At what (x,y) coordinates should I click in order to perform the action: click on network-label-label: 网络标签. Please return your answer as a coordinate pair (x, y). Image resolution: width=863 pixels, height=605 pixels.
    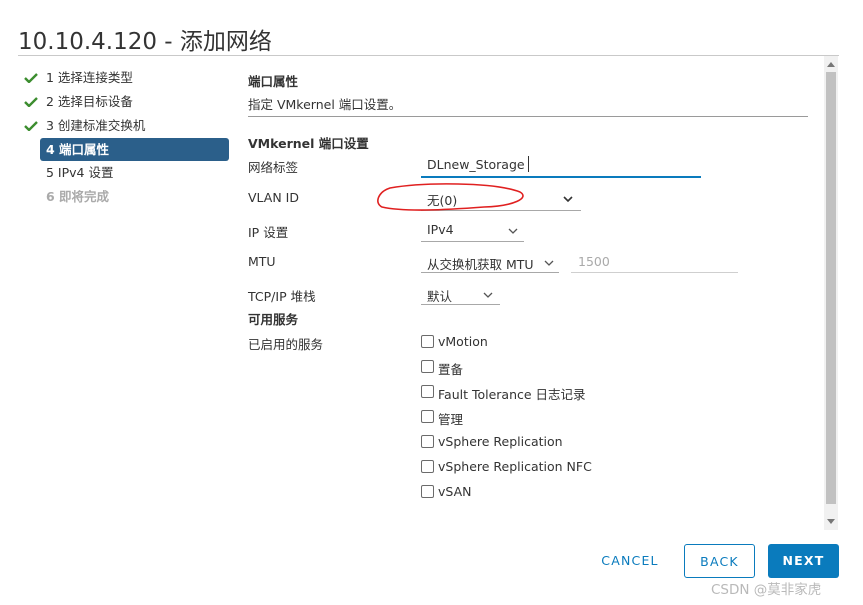
    Looking at the image, I should click on (273, 167).